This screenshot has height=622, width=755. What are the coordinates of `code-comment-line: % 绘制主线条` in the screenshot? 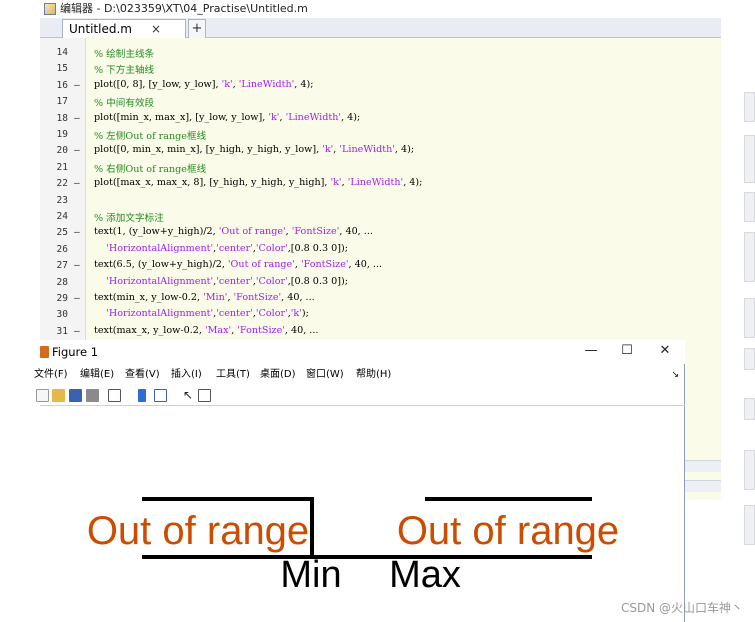 It's located at (124, 54).